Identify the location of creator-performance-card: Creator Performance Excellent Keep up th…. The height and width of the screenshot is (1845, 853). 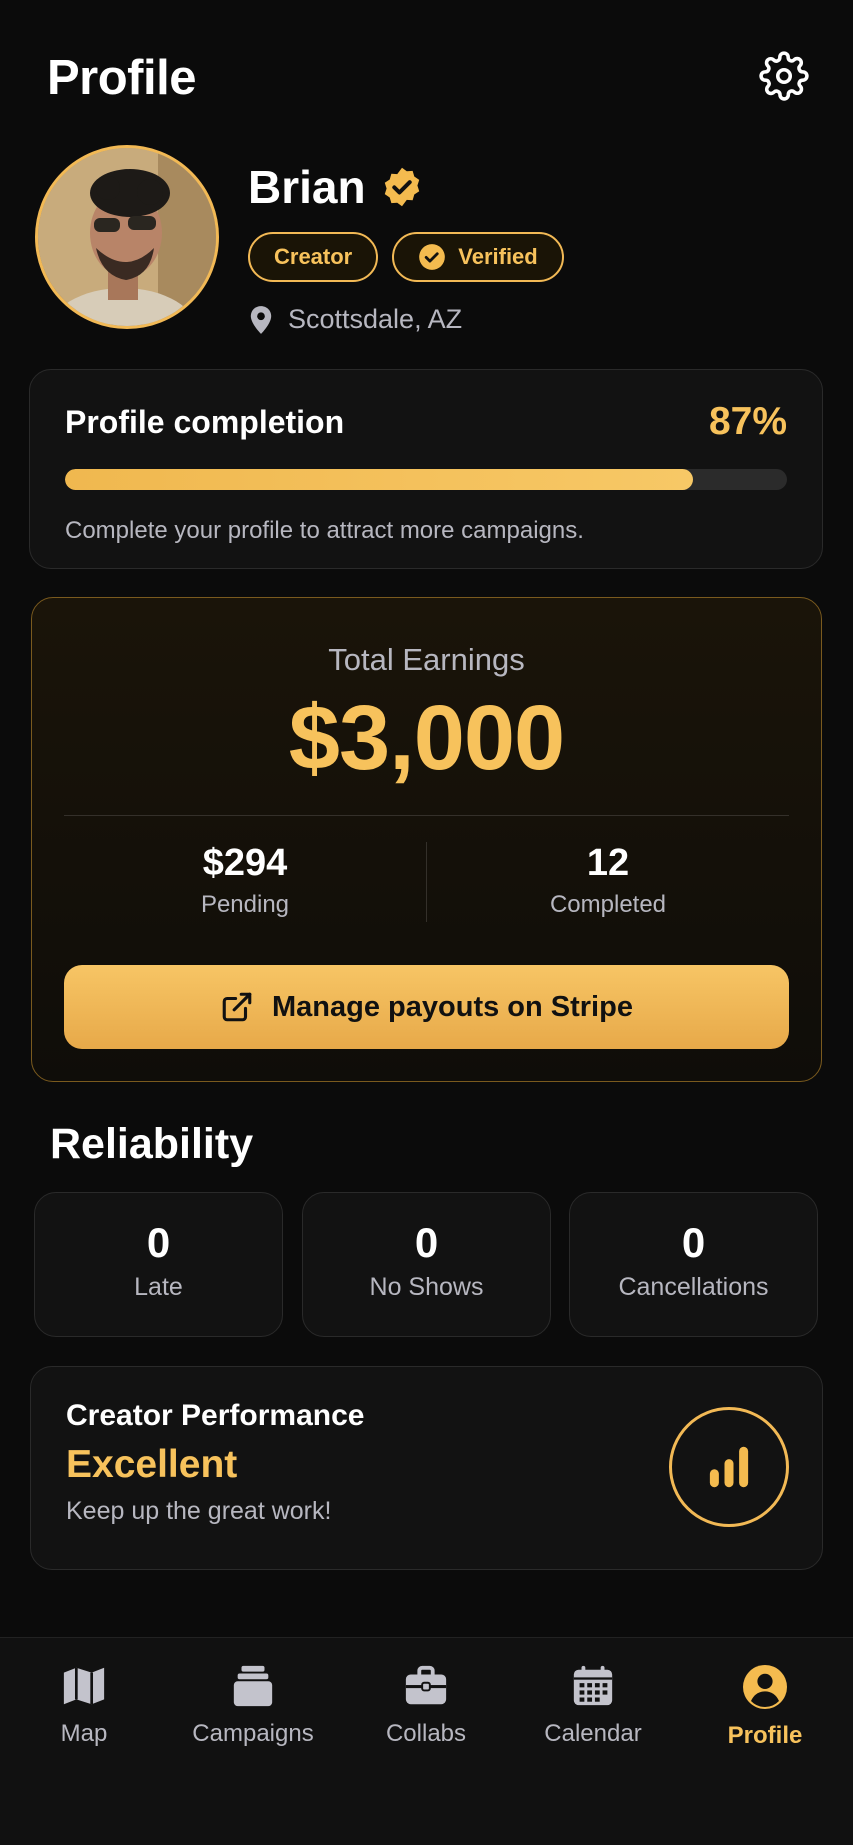
(426, 1468).